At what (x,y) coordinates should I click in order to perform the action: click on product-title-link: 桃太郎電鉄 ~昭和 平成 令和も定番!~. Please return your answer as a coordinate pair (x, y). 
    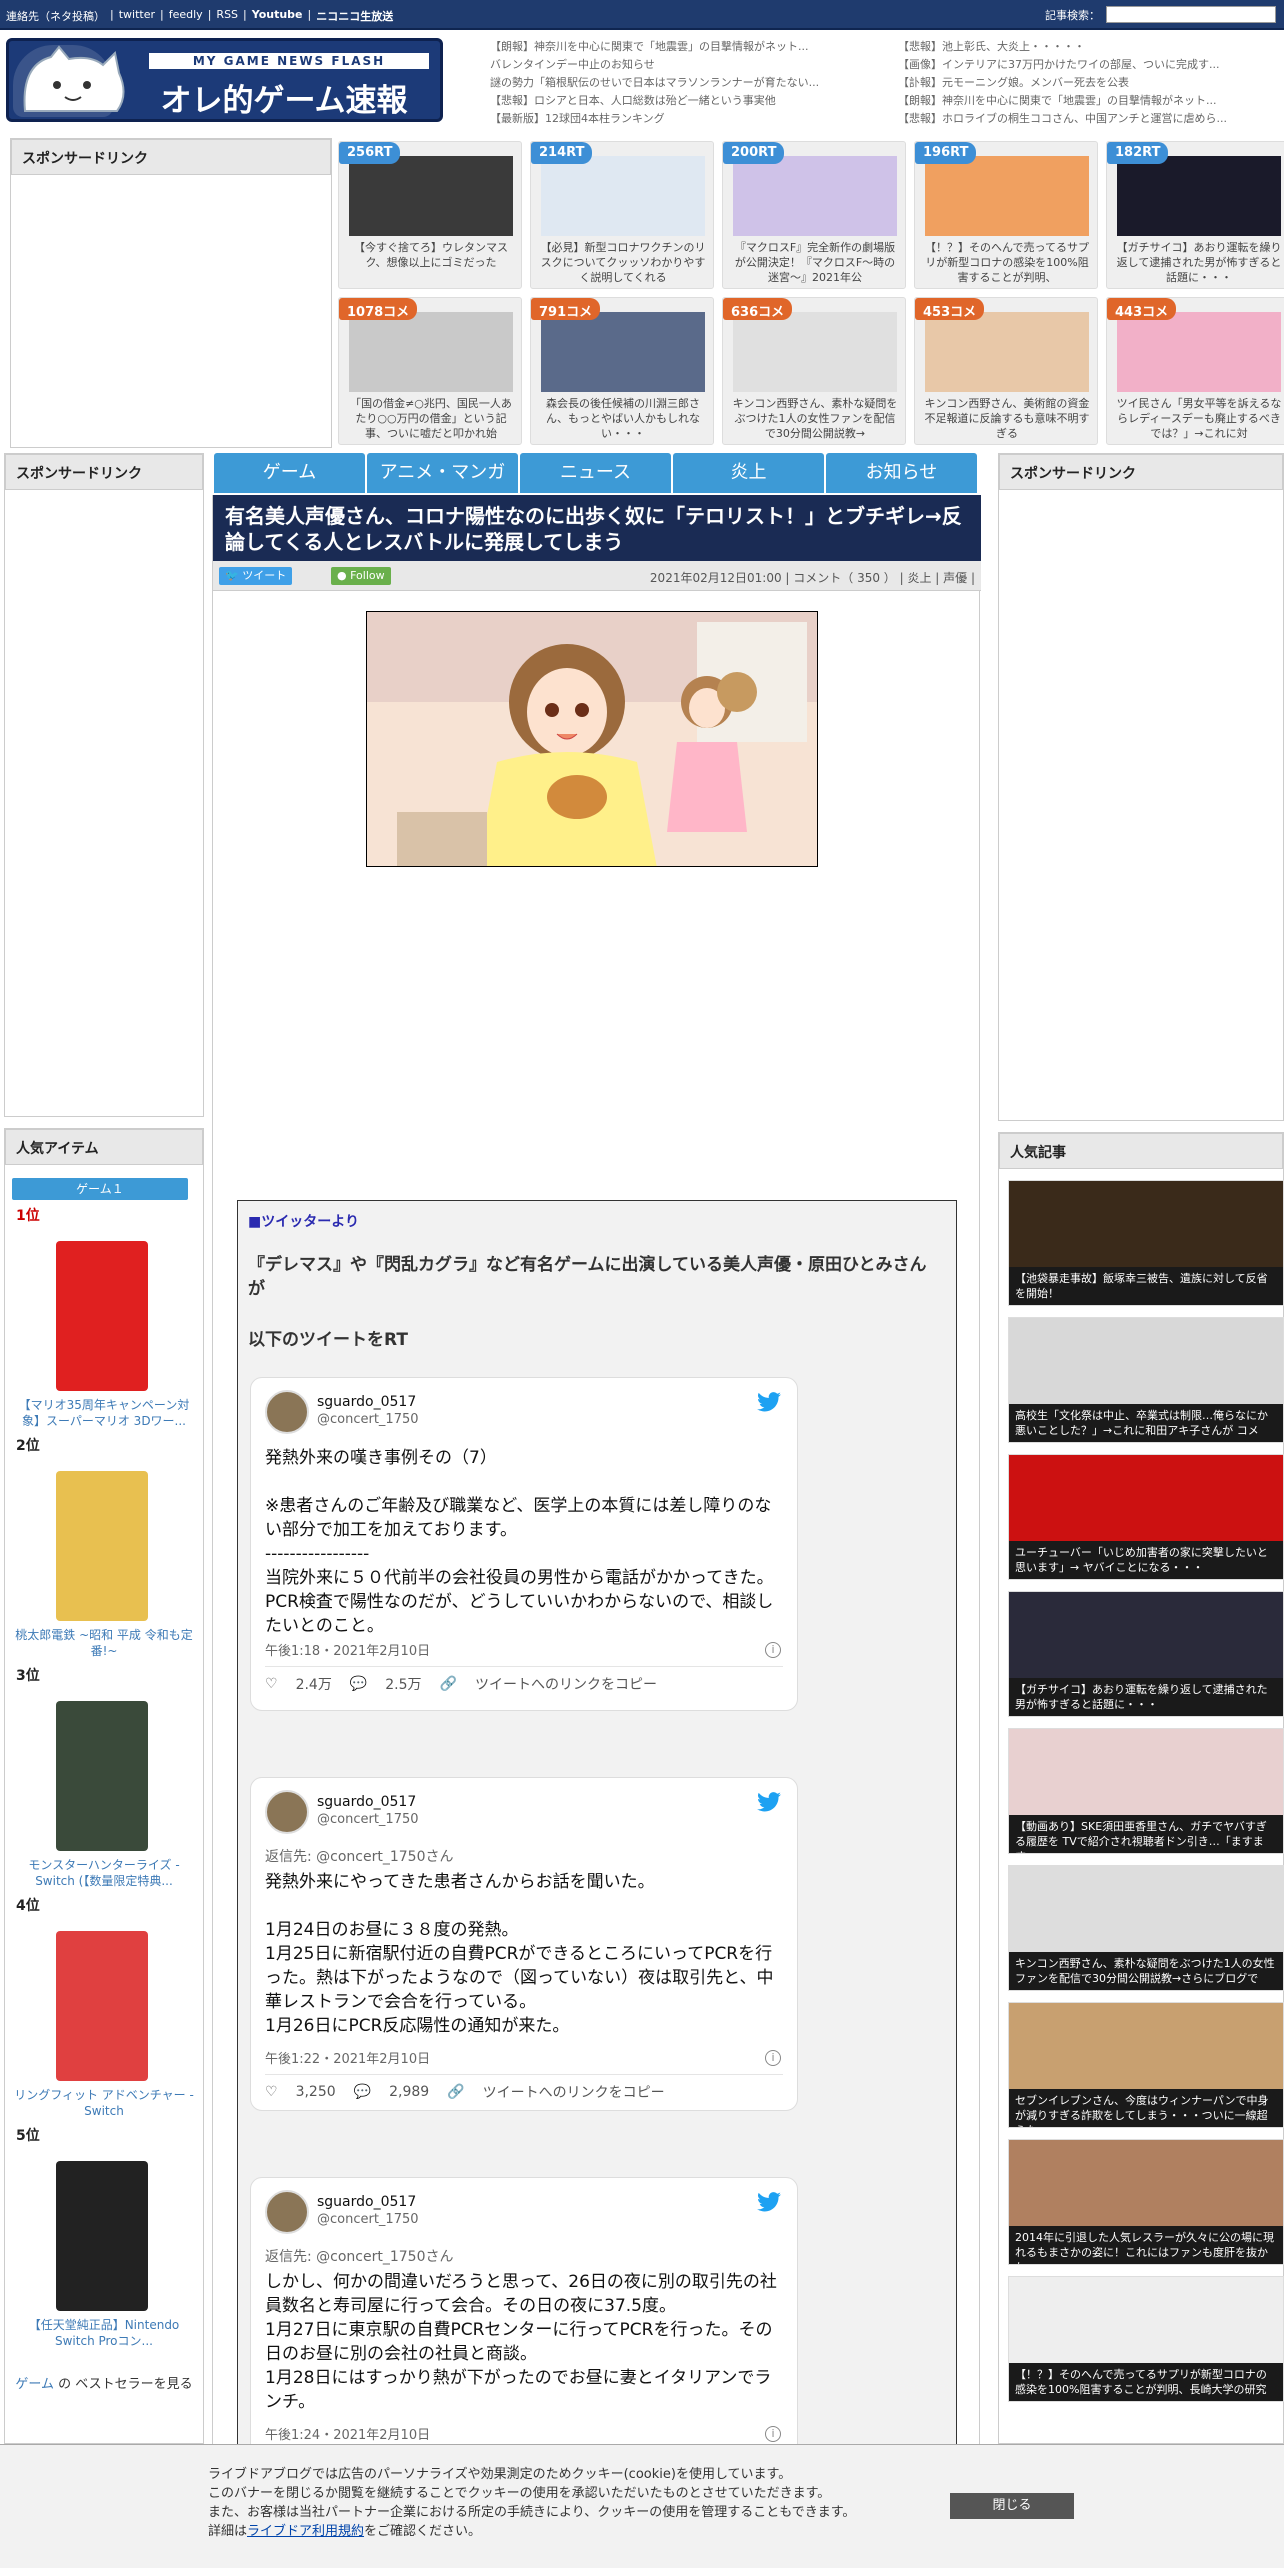
    Looking at the image, I should click on (104, 1643).